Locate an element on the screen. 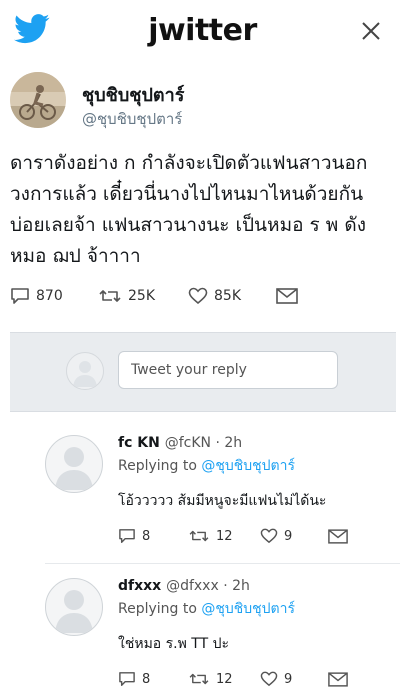 This screenshot has height=700, width=405. reply-author-name: fc KN is located at coordinates (139, 443).